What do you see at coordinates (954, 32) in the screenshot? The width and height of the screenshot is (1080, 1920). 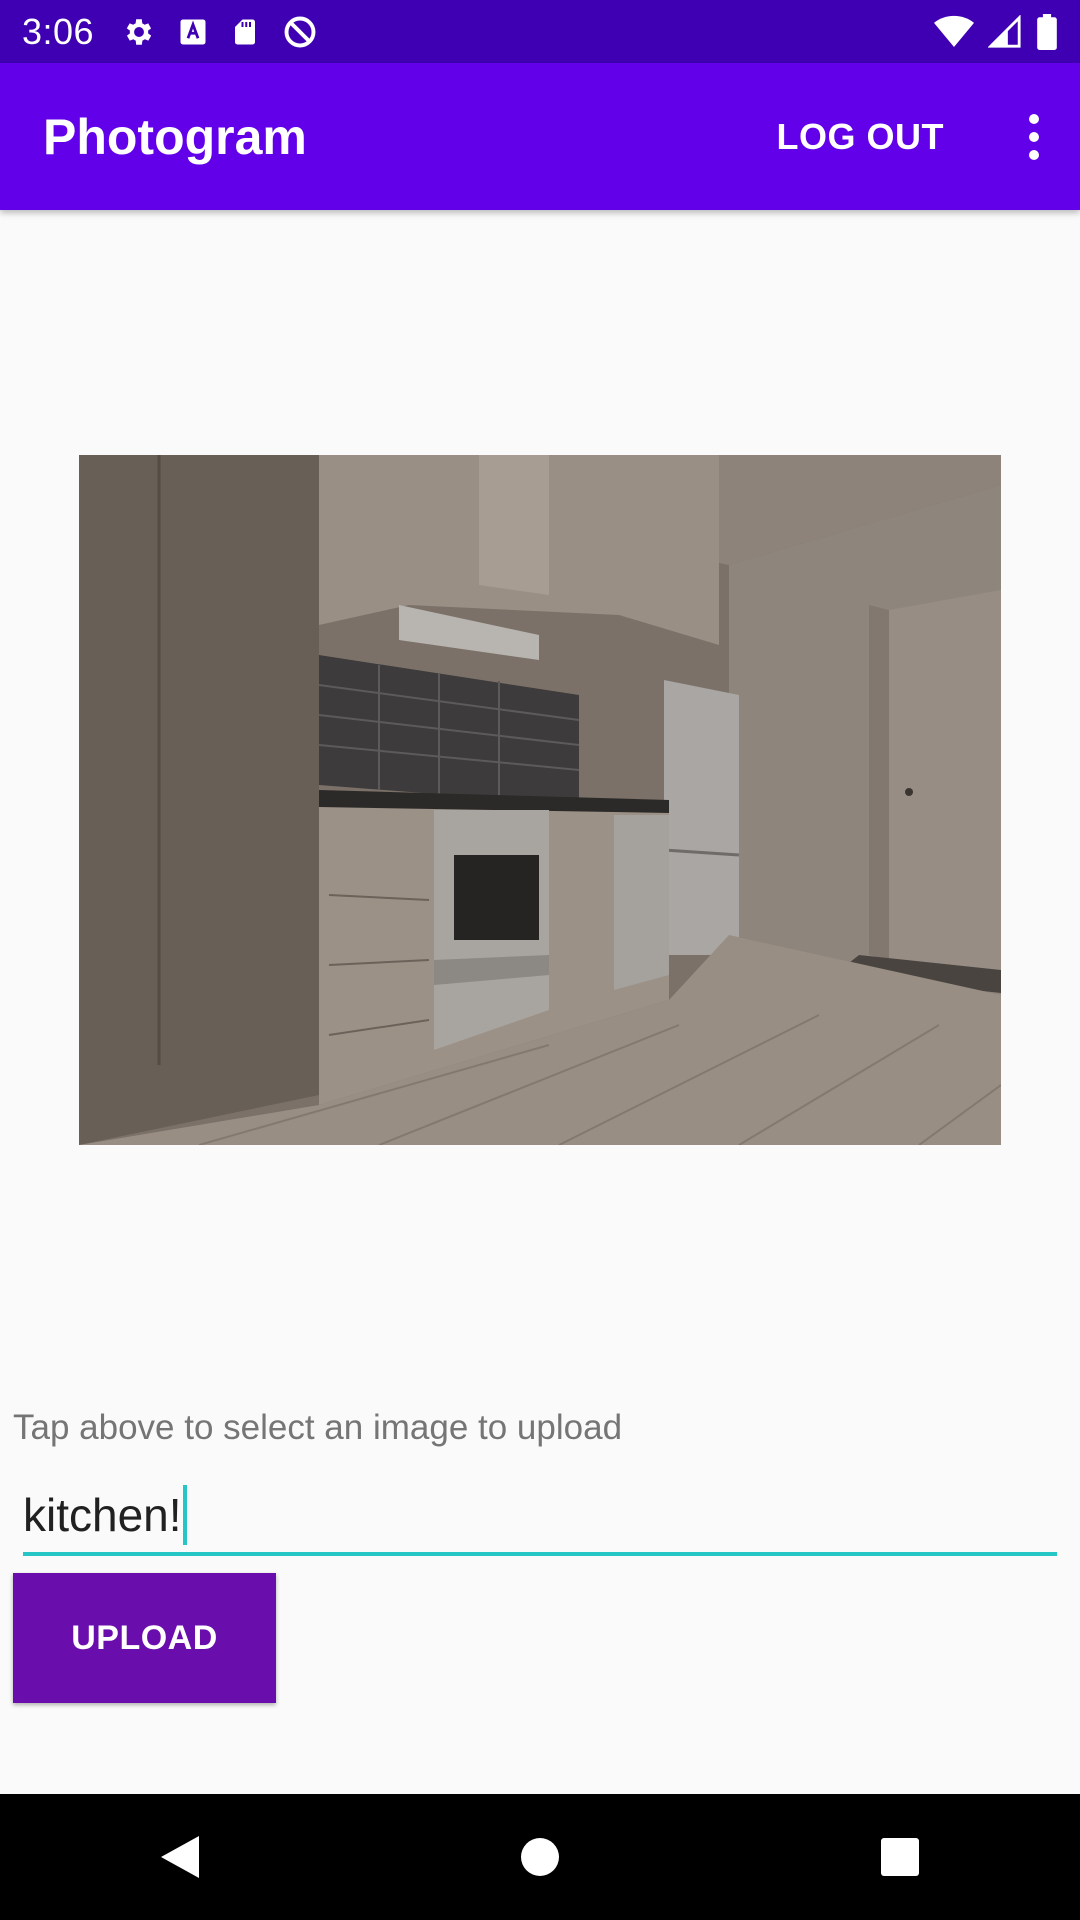 I see `wifi-icon` at bounding box center [954, 32].